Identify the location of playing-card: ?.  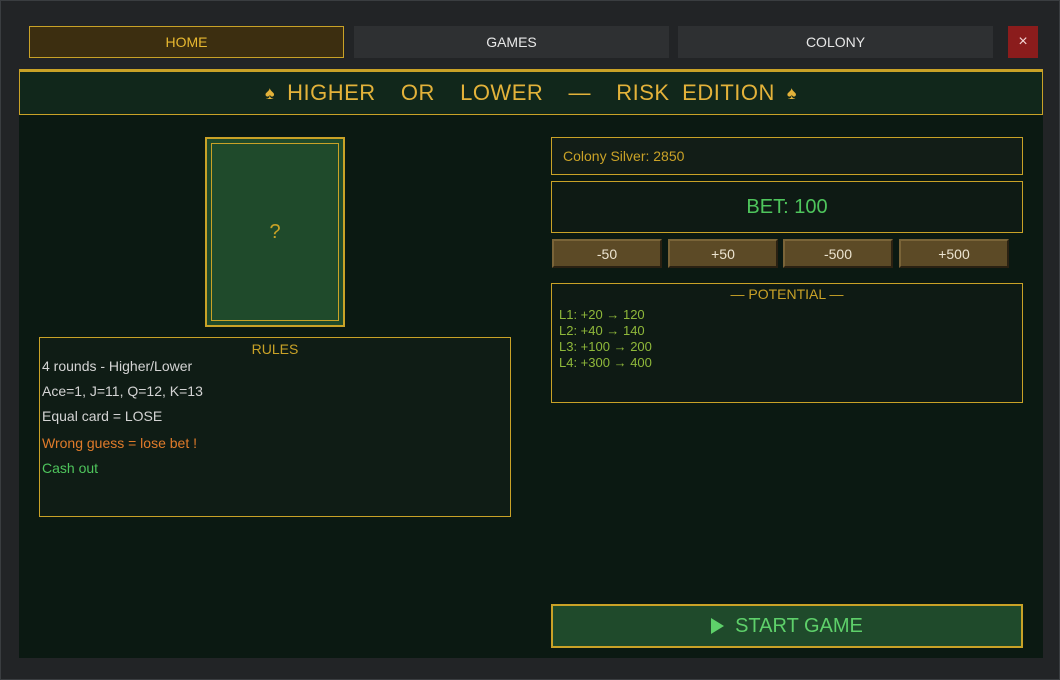
(275, 232).